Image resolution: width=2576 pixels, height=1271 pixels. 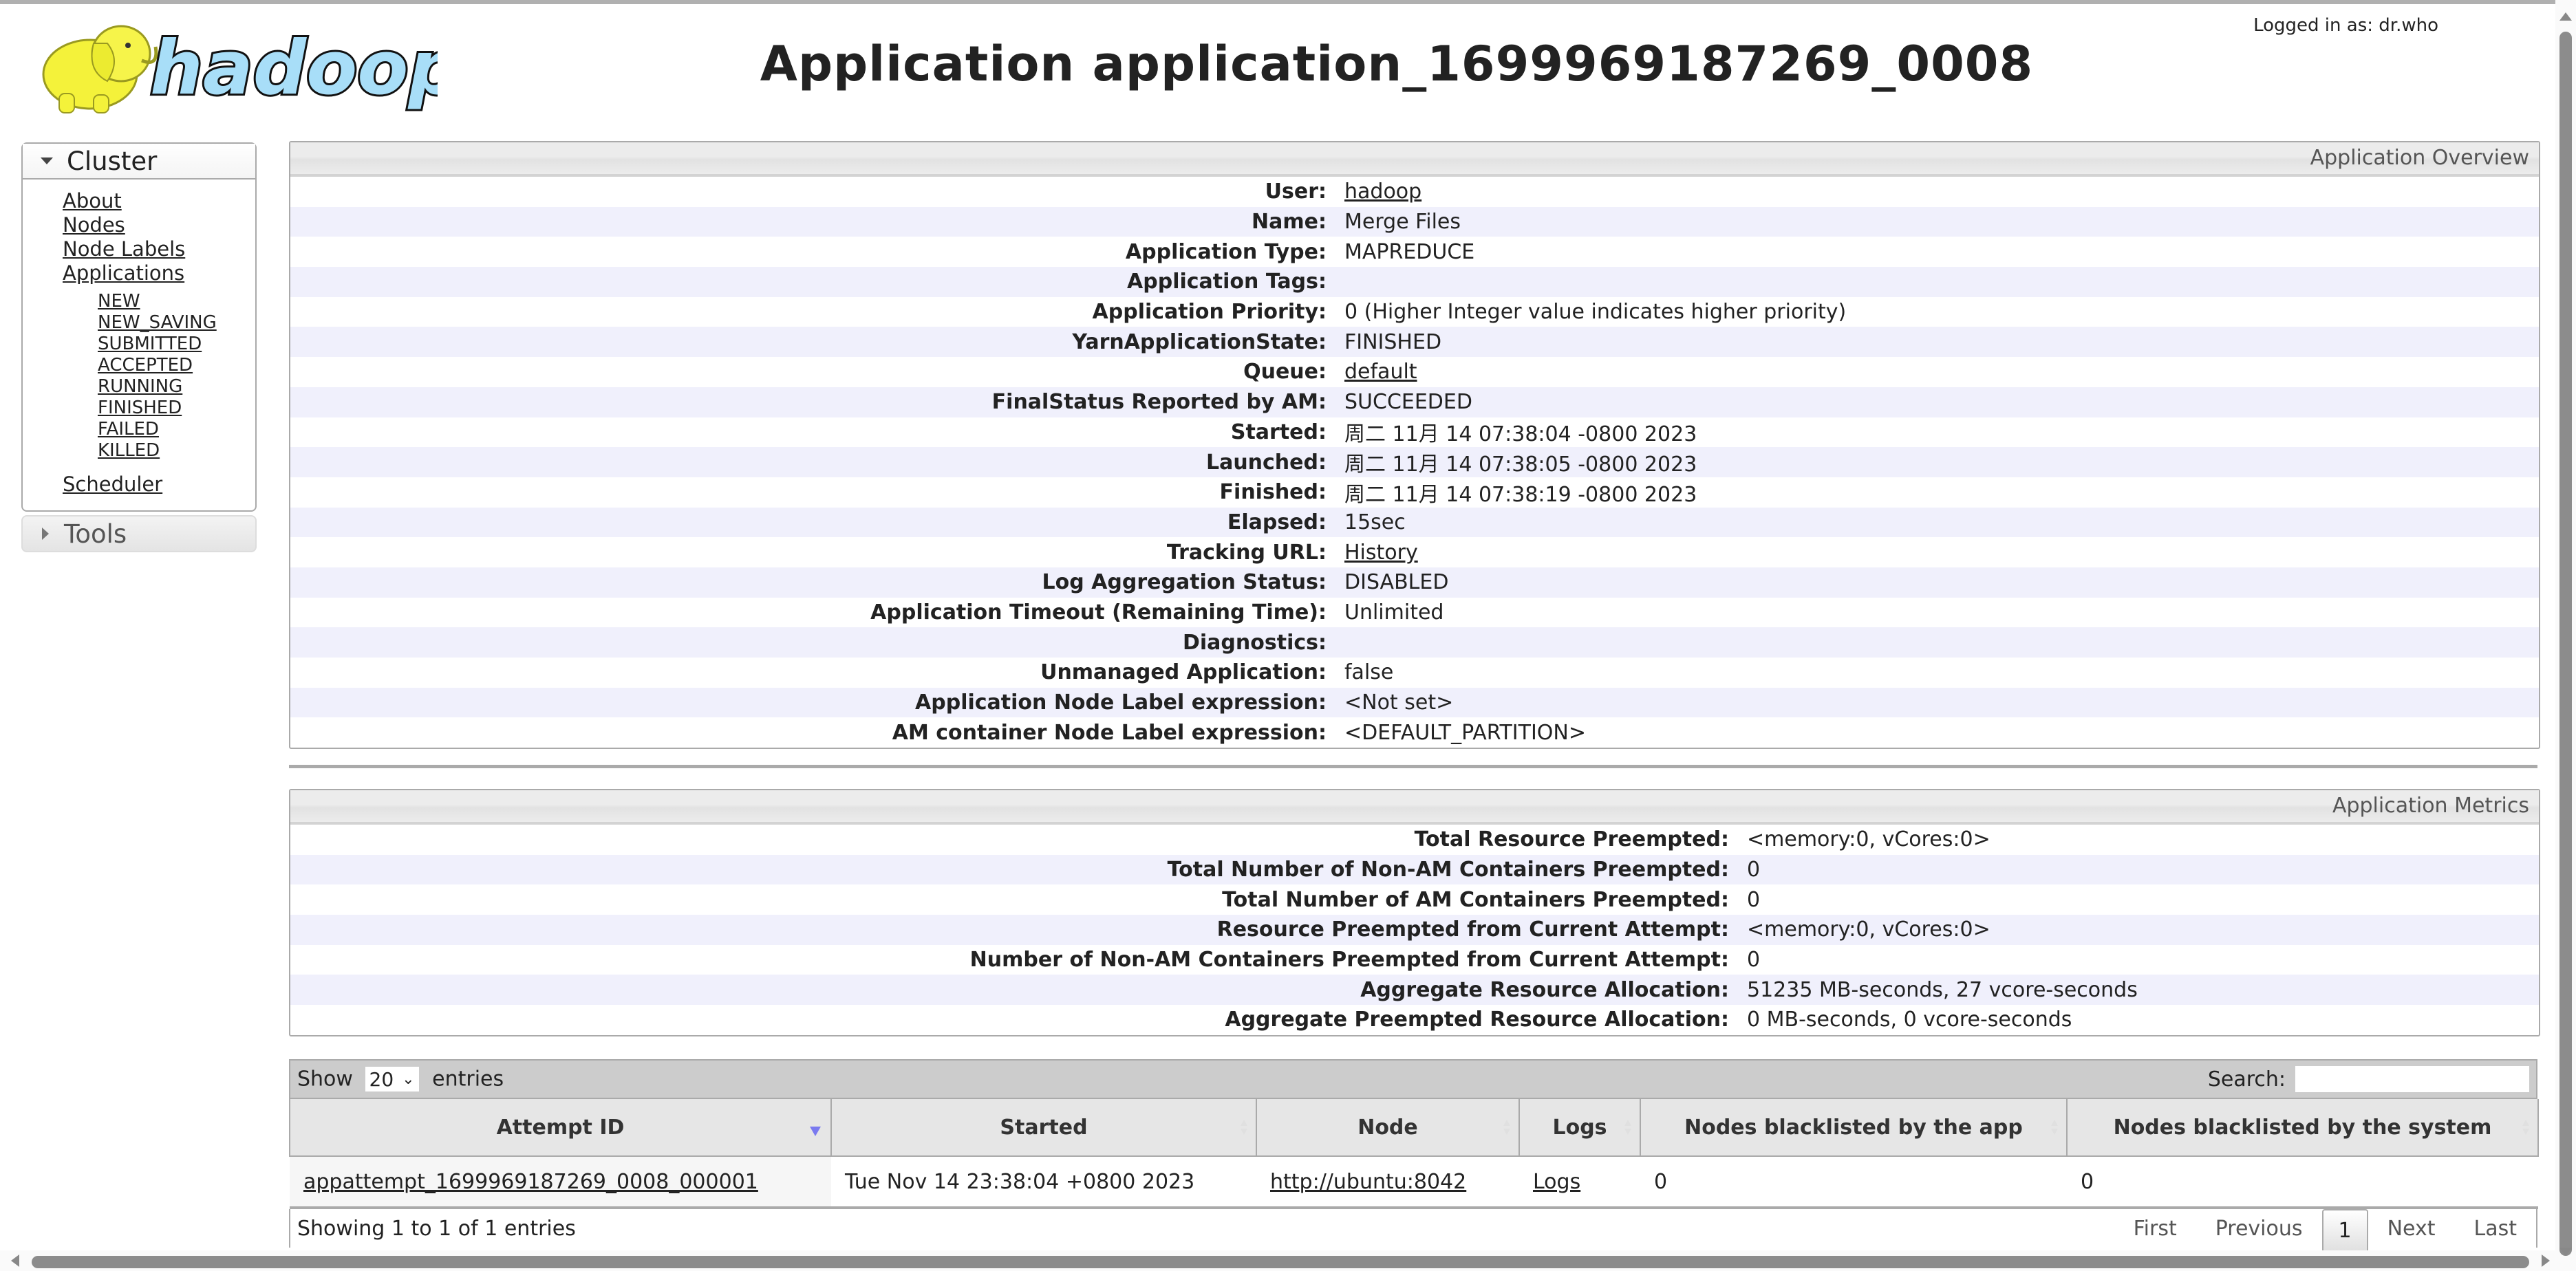 I want to click on overview-value: Unlimited, so click(x=1394, y=612).